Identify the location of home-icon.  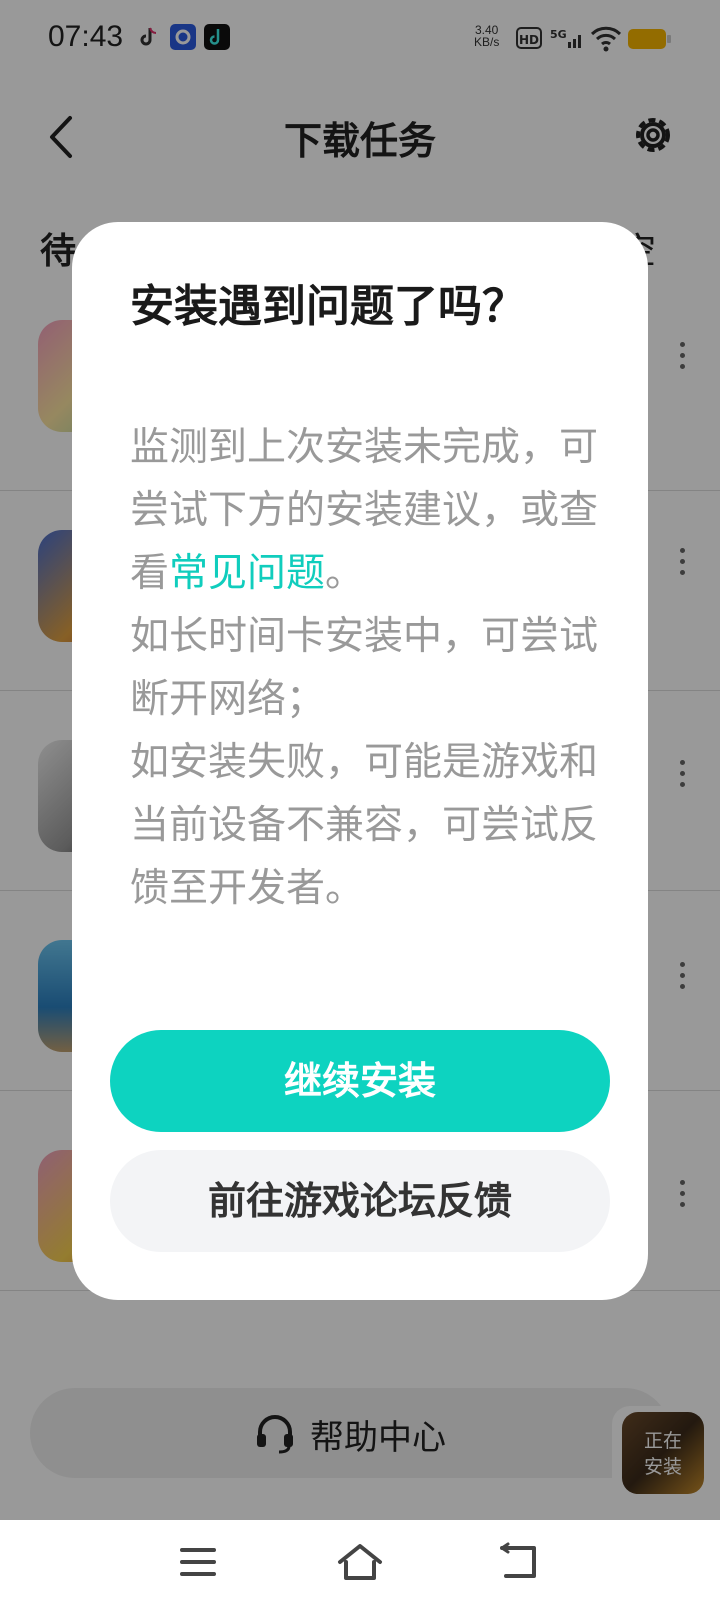
(360, 1562).